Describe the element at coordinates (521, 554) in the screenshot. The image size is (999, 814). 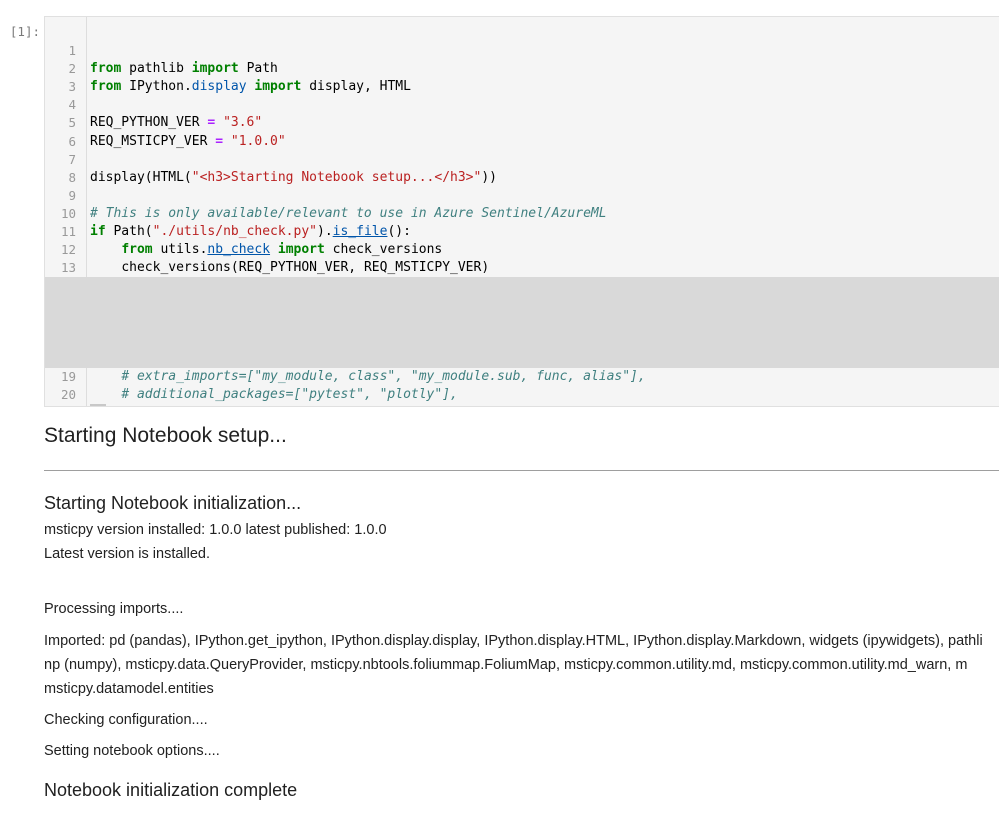
I see `output-latest-line: Latest version is installed.` at that location.